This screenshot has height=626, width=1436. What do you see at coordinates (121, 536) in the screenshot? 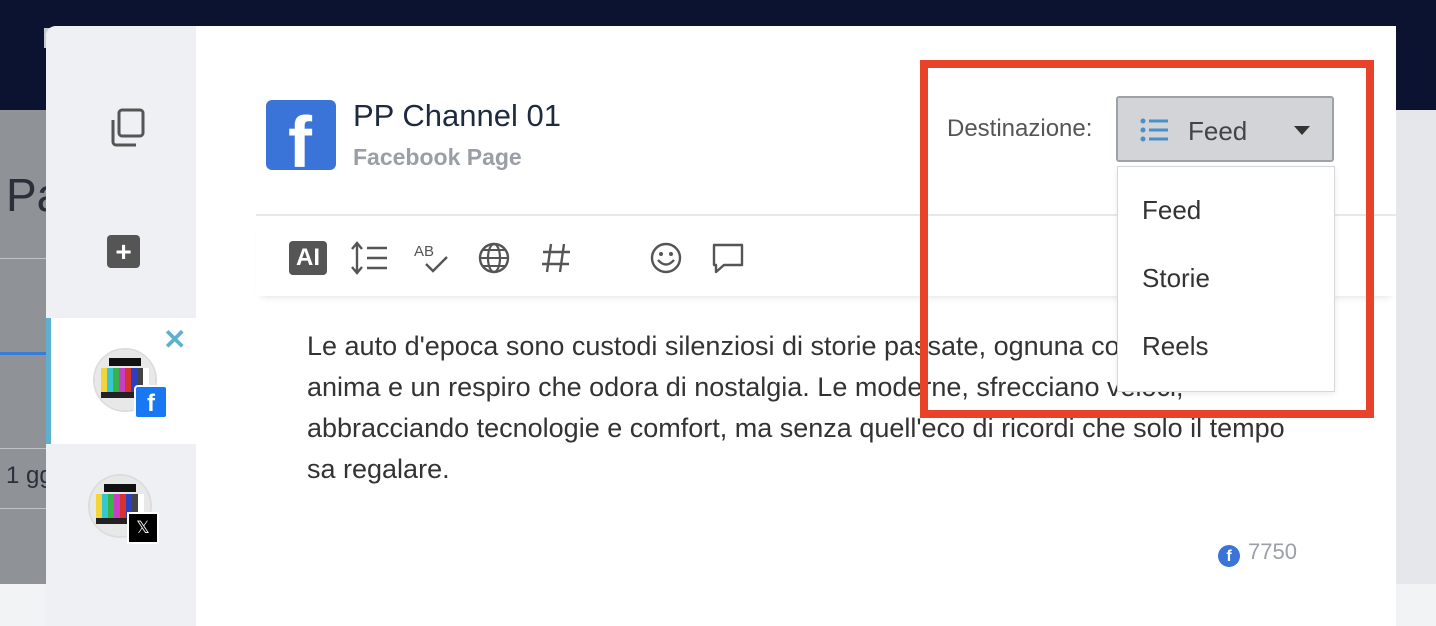
I see `account-item-x: 𝕏` at bounding box center [121, 536].